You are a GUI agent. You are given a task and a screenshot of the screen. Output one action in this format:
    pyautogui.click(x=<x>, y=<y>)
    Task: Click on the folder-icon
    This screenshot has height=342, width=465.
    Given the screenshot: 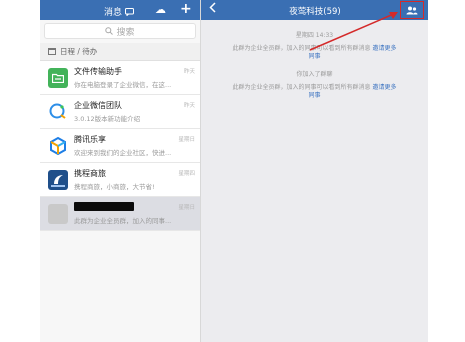 What is the action you would take?
    pyautogui.click(x=58, y=78)
    